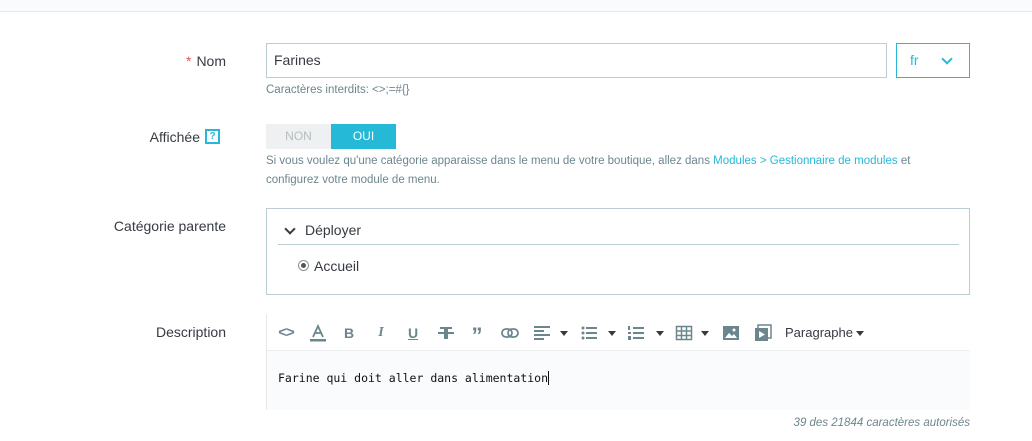 Image resolution: width=1032 pixels, height=441 pixels. What do you see at coordinates (589, 333) in the screenshot?
I see `bullet-list-icon` at bounding box center [589, 333].